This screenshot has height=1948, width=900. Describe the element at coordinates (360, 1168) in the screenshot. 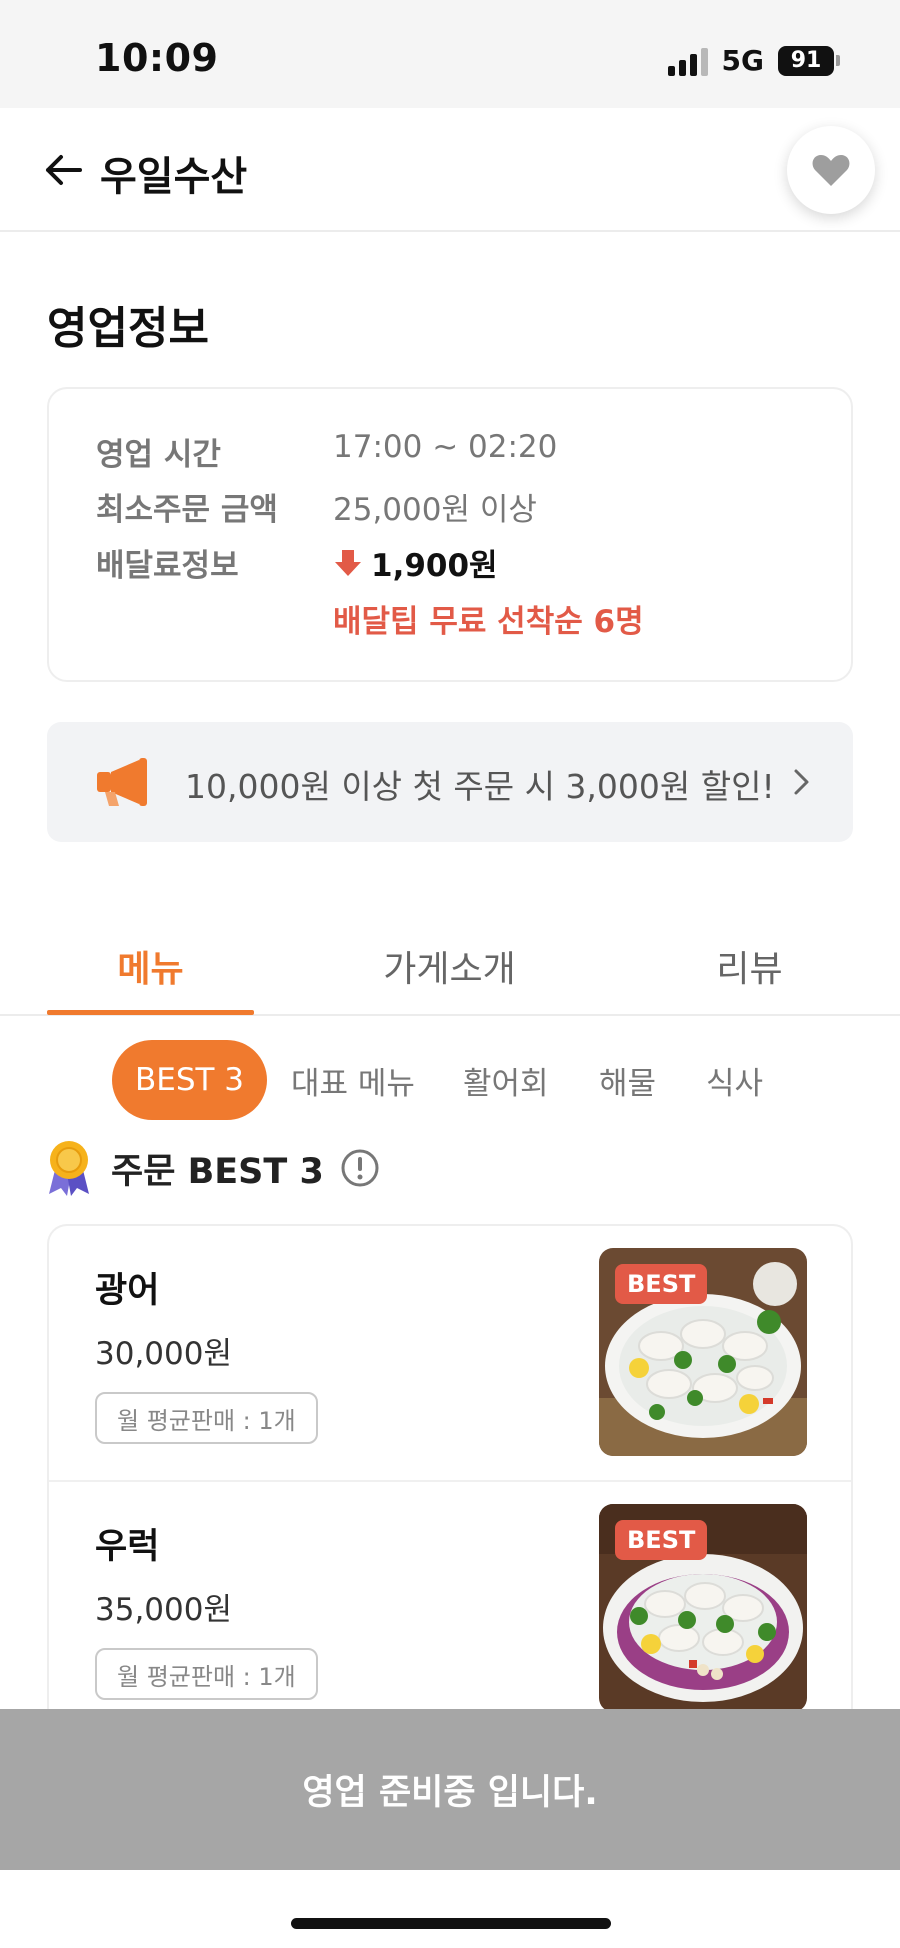

I see `info-icon` at that location.